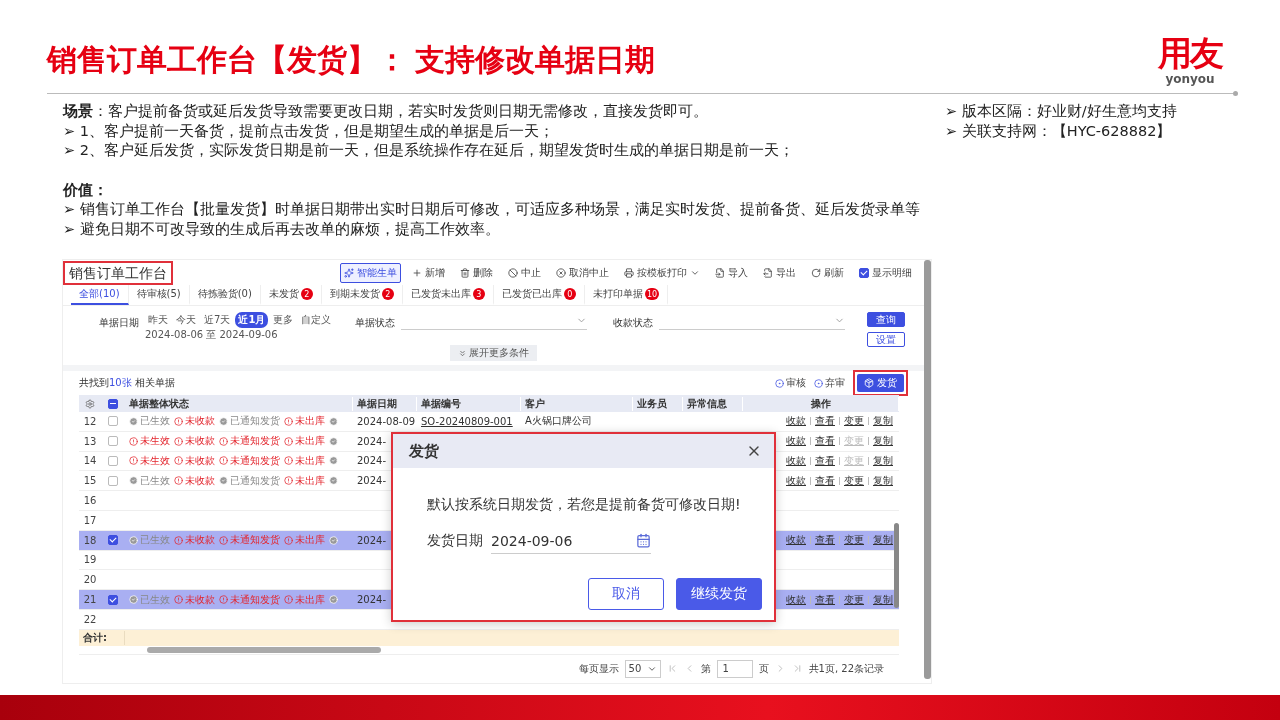 The height and width of the screenshot is (720, 1280). What do you see at coordinates (119, 323) in the screenshot?
I see `filter-label: 单据日期` at bounding box center [119, 323].